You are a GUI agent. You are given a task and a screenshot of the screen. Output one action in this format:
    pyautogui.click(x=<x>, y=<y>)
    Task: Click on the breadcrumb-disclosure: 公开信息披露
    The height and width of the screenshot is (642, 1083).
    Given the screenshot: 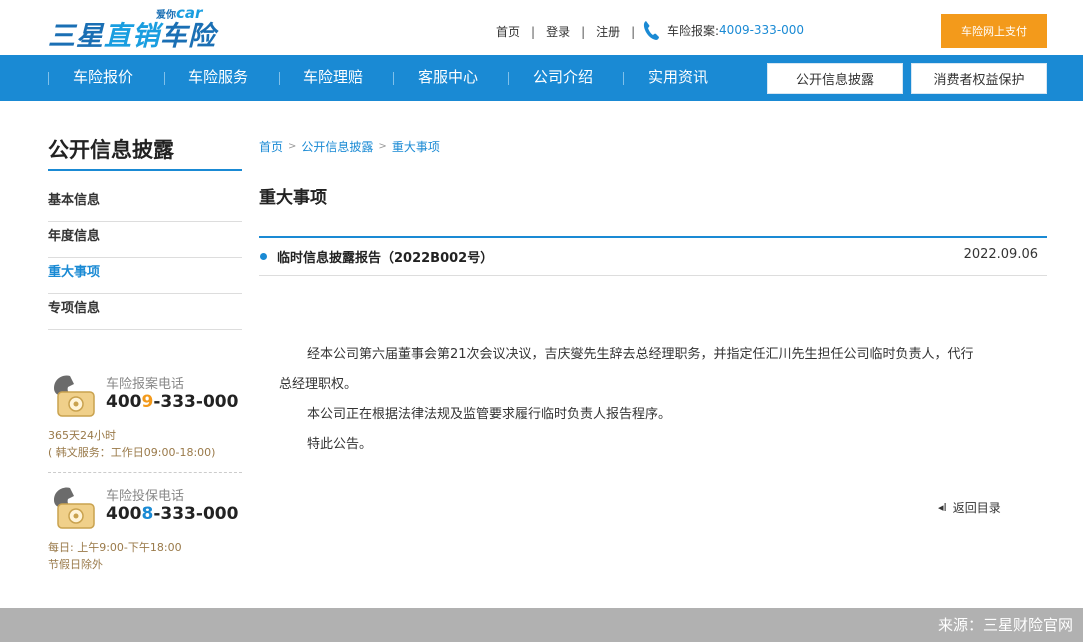 What is the action you would take?
    pyautogui.click(x=337, y=146)
    